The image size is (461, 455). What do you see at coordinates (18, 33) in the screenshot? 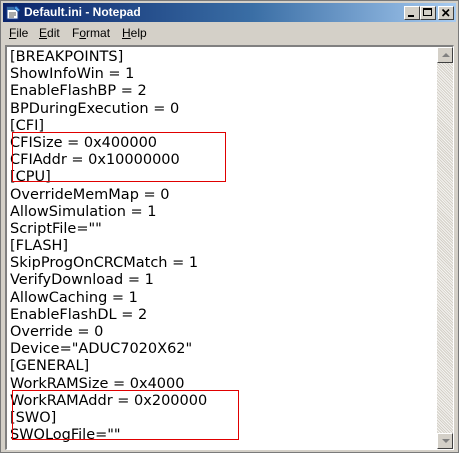
I see `menu-file: File` at bounding box center [18, 33].